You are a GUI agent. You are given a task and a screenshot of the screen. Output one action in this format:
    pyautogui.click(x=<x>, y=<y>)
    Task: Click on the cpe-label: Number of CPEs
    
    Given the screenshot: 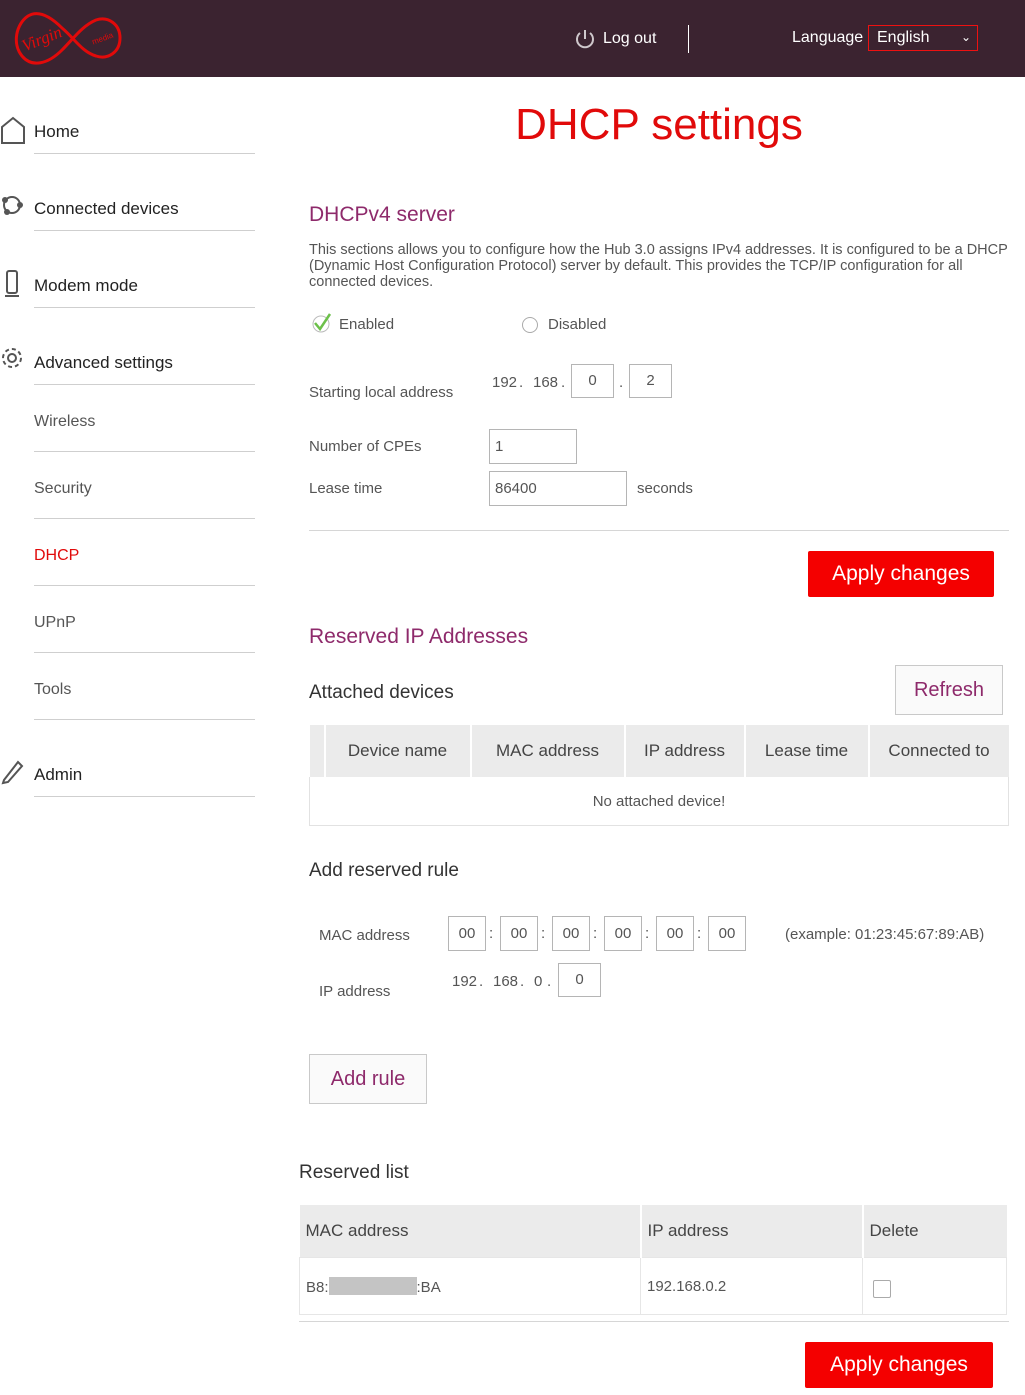 What is the action you would take?
    pyautogui.click(x=365, y=446)
    